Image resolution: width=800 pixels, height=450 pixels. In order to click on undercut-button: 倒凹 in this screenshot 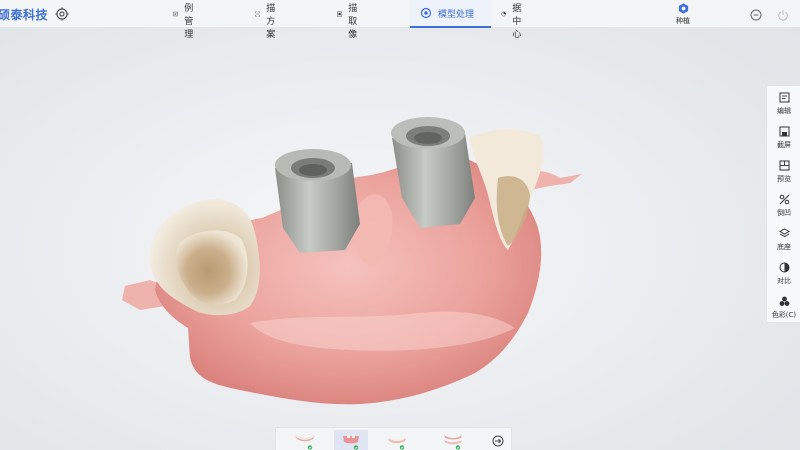, I will do `click(783, 206)`.